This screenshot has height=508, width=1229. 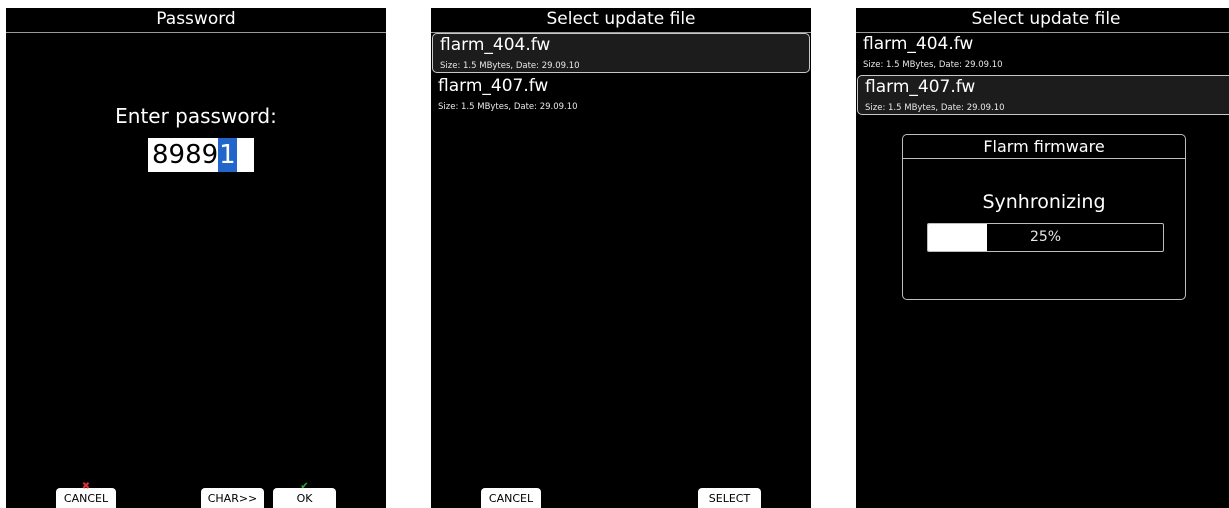 I want to click on flarm-firmware-dialog: Flarm firmware Synhronizing 25%, so click(x=1044, y=217).